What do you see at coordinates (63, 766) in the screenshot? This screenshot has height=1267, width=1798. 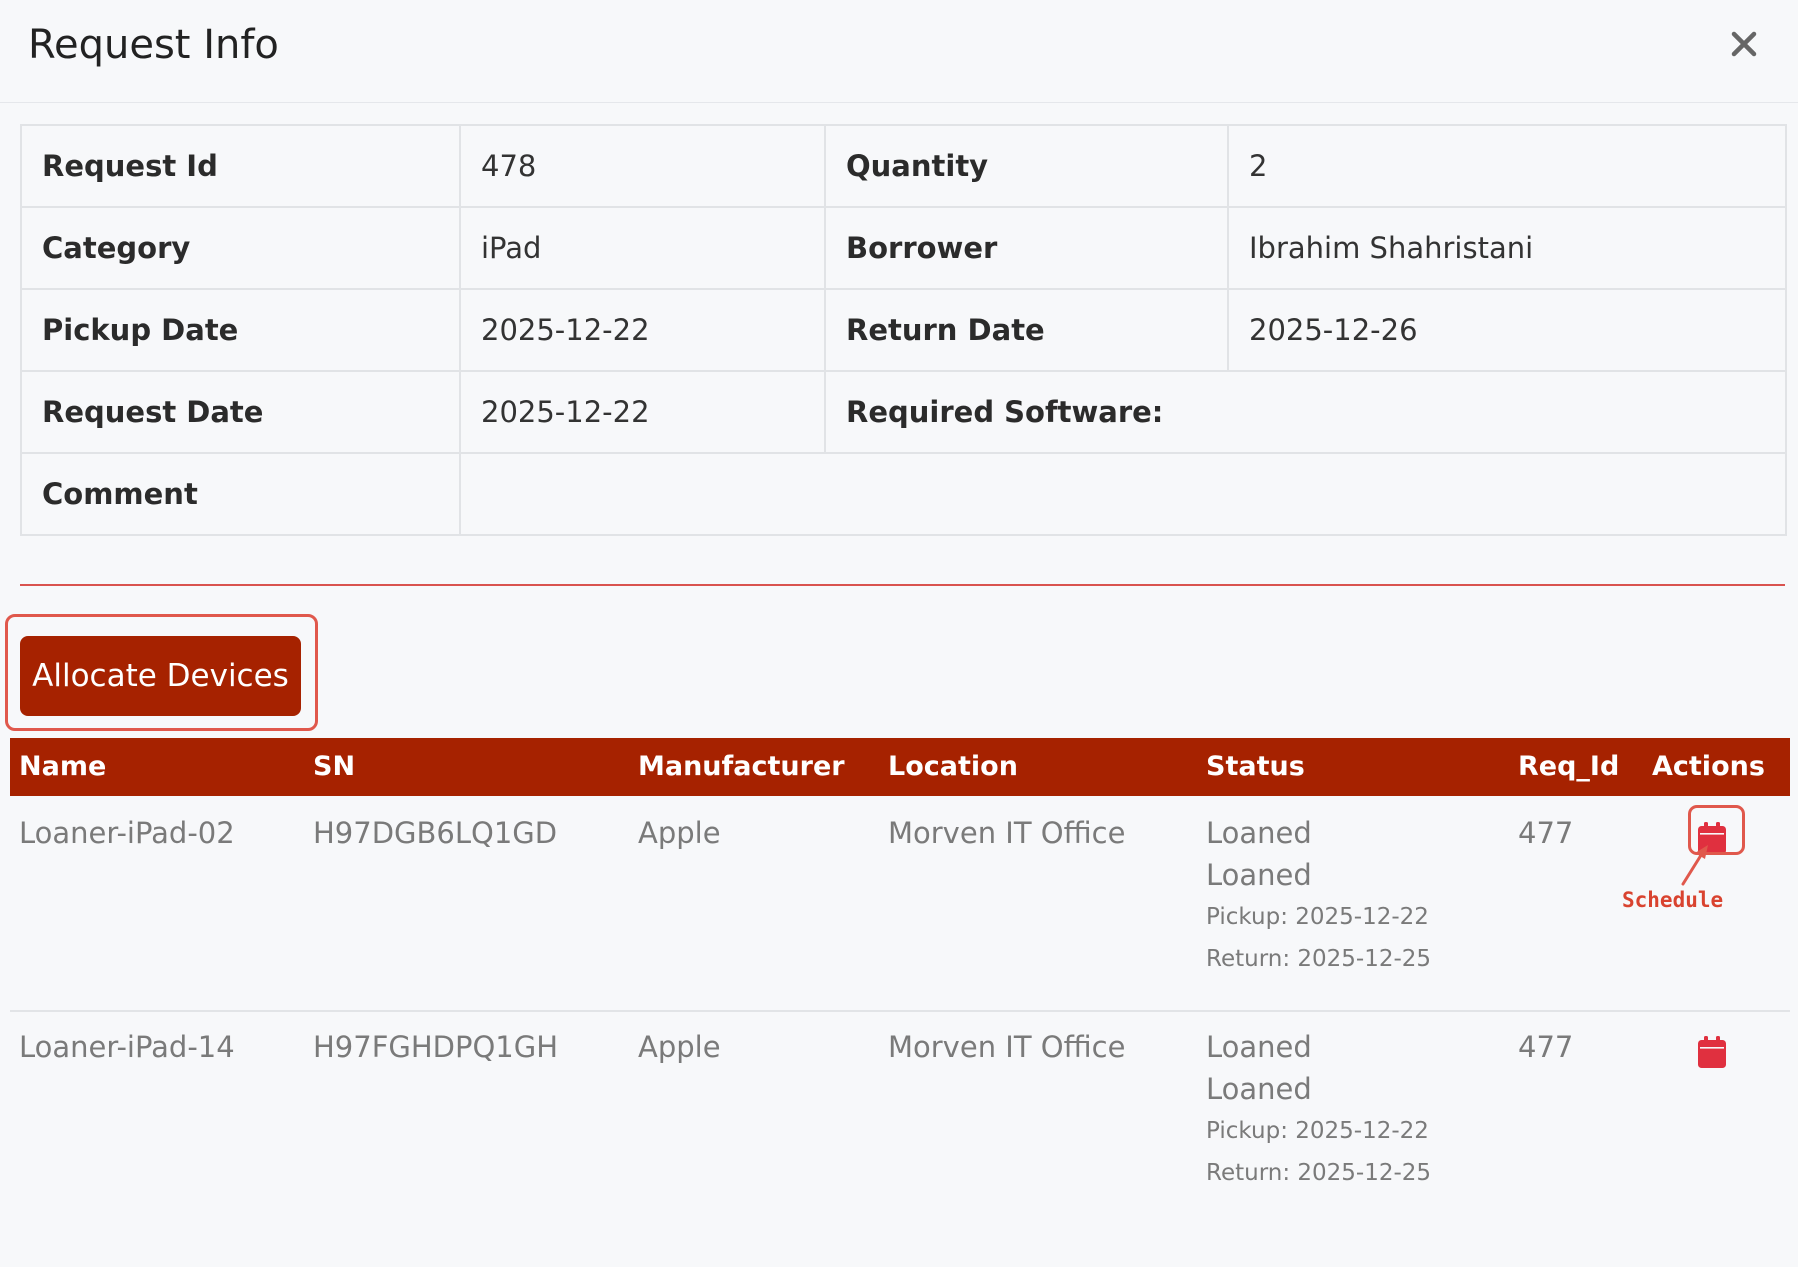 I see `column-header-name: Name` at bounding box center [63, 766].